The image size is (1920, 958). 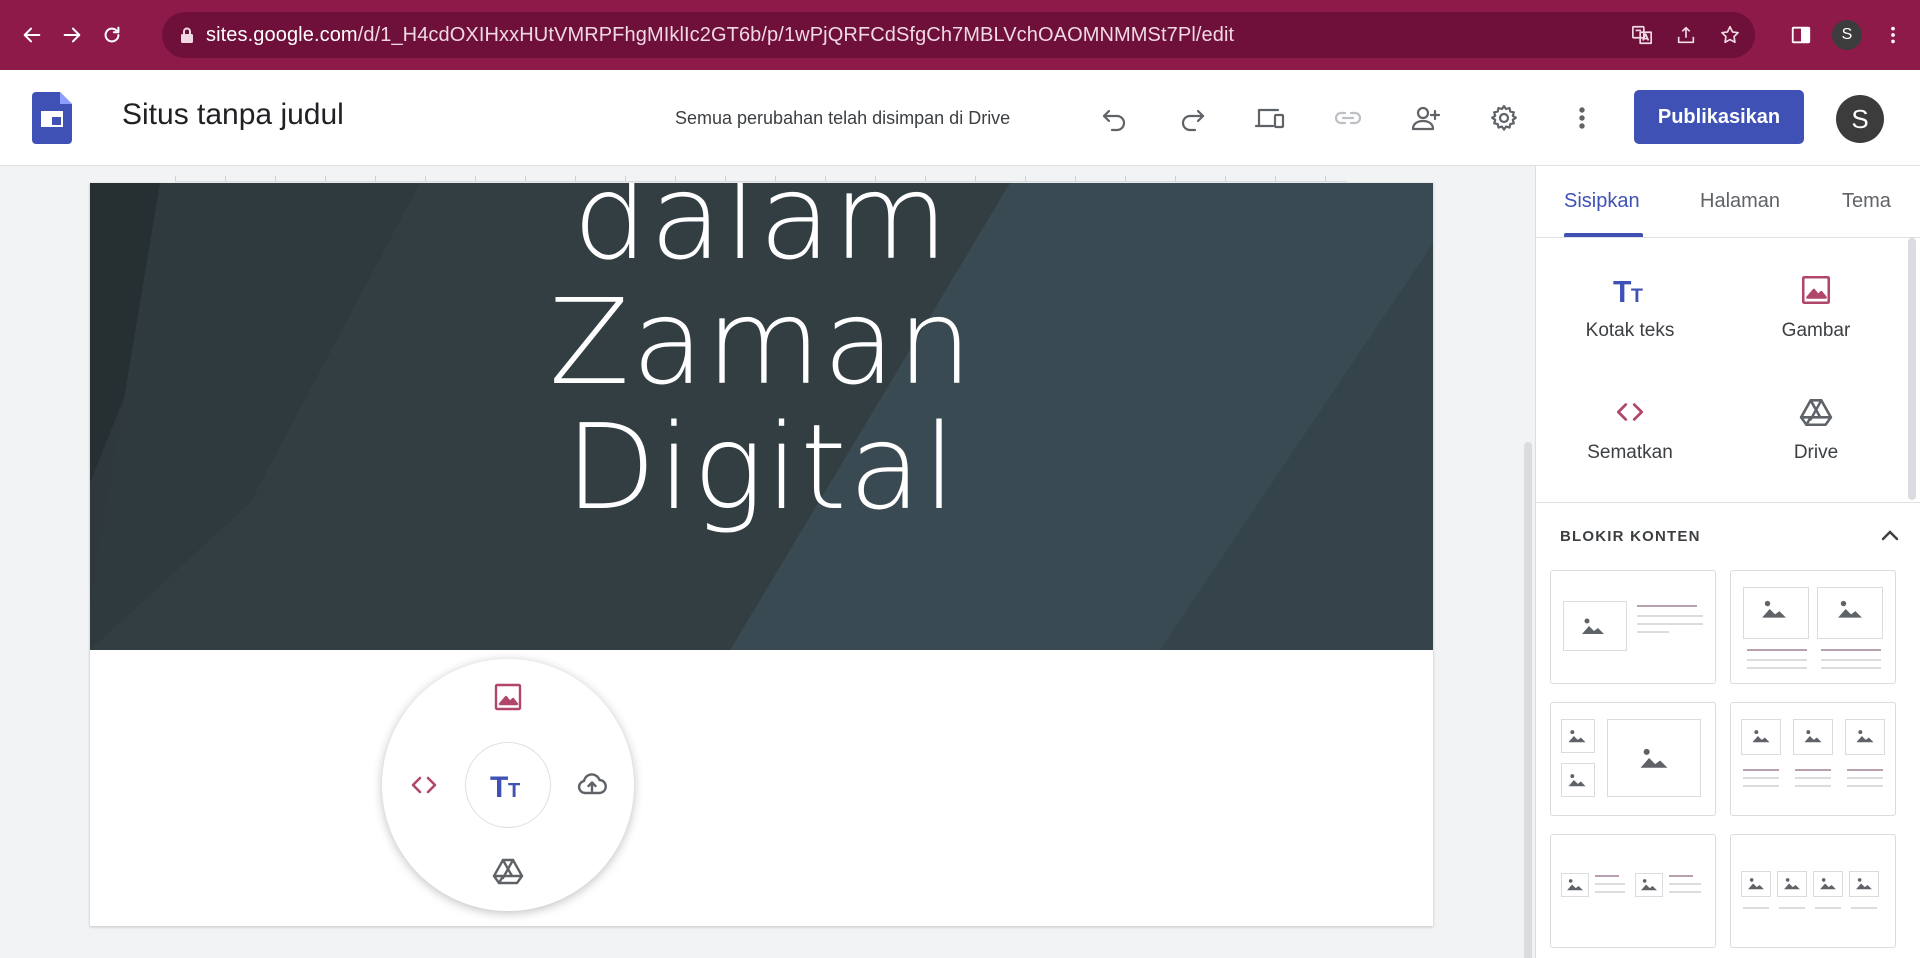 I want to click on tab-pages: Halaman, so click(x=1740, y=201).